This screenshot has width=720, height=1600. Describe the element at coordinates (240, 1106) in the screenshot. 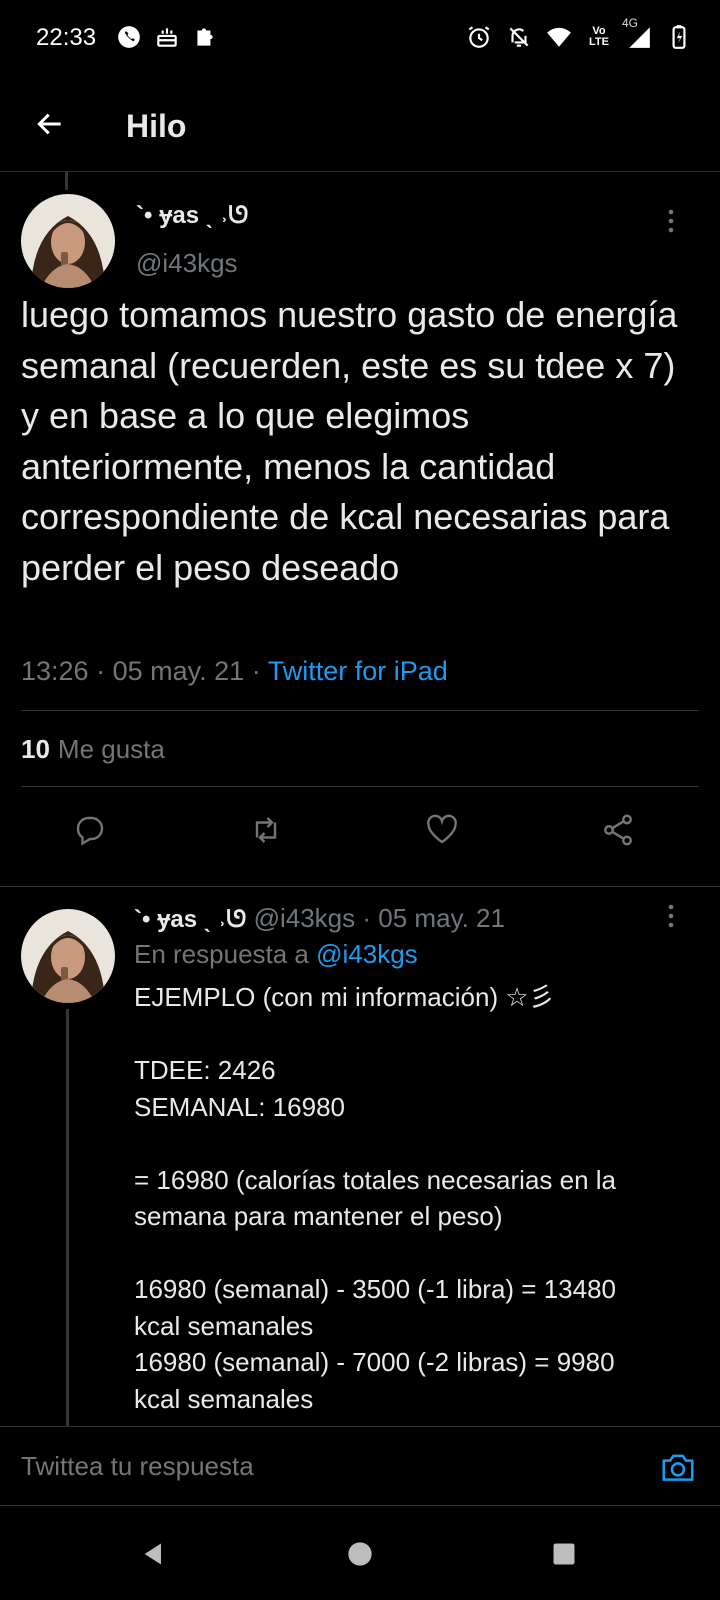

I see `tweet-line: SEMANAL: 16980` at that location.